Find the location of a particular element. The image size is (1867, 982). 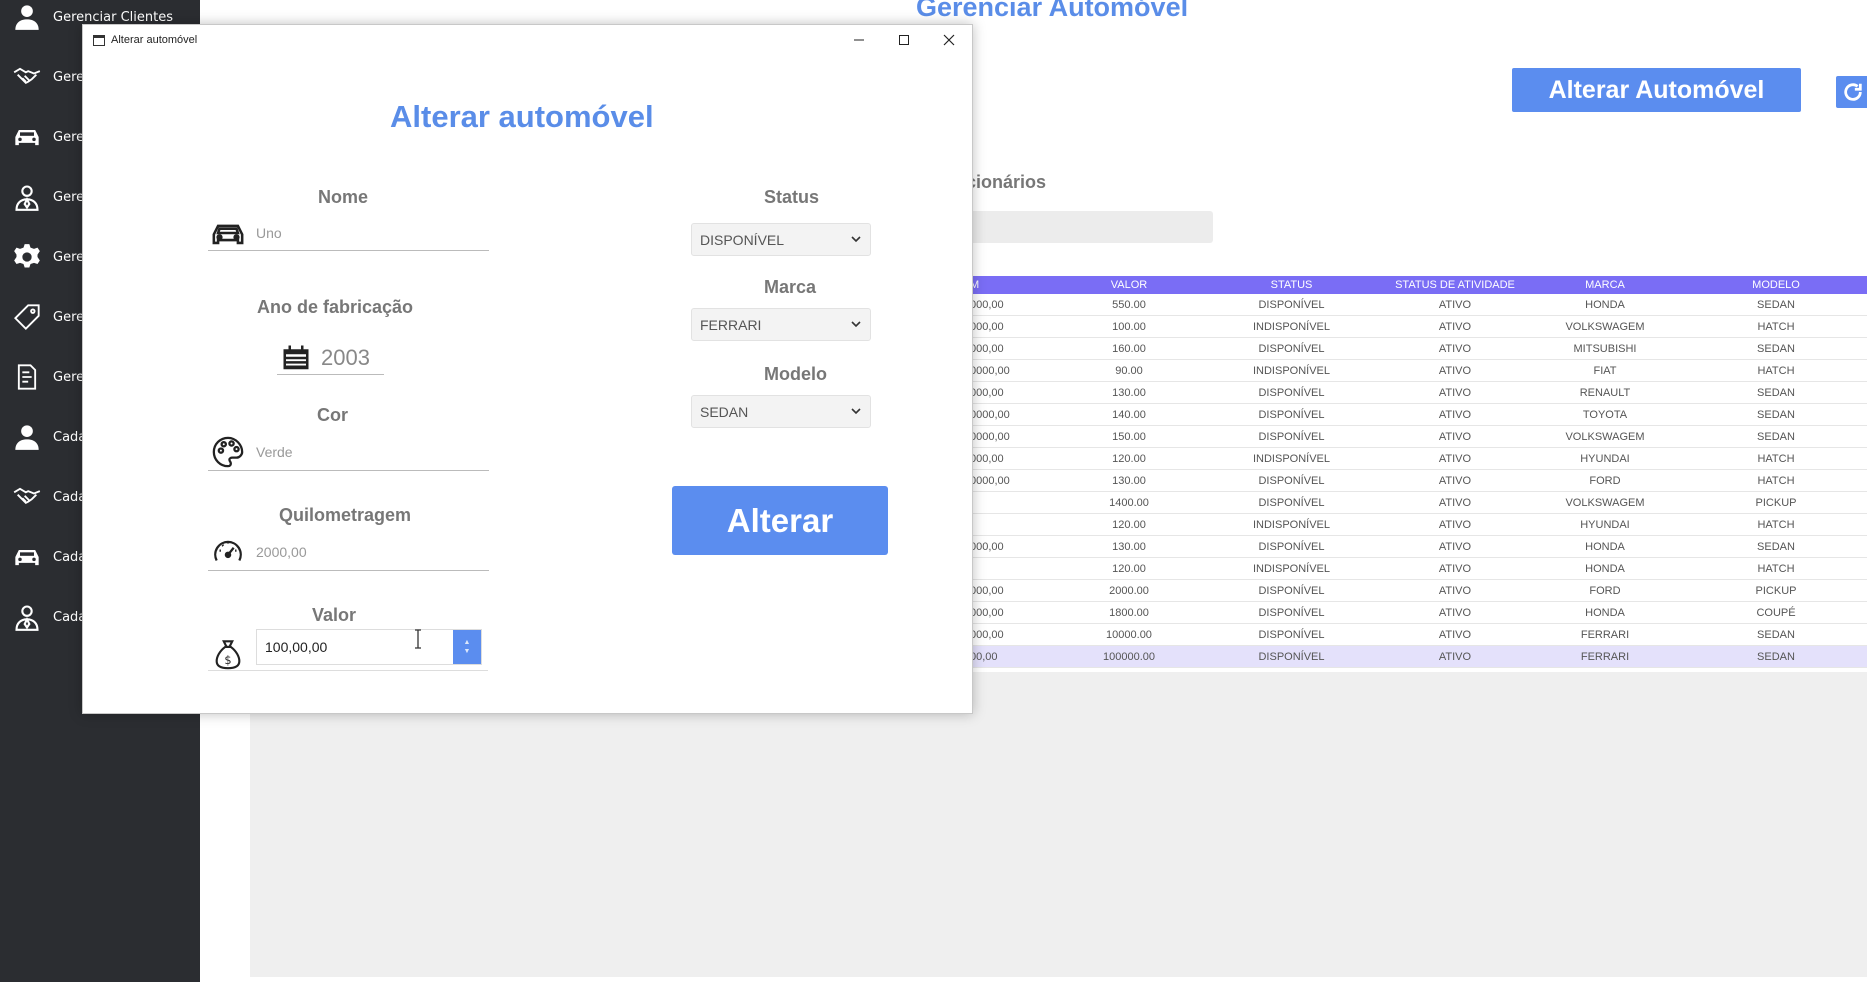

modelo-label: Modelo is located at coordinates (795, 374).